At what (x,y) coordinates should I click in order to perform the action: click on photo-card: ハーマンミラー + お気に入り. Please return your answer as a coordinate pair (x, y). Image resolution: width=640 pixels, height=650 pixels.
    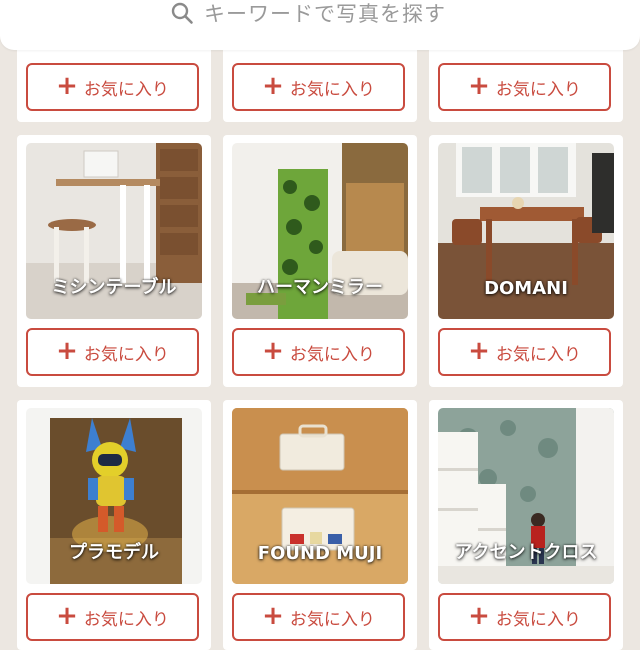
    Looking at the image, I should click on (320, 261).